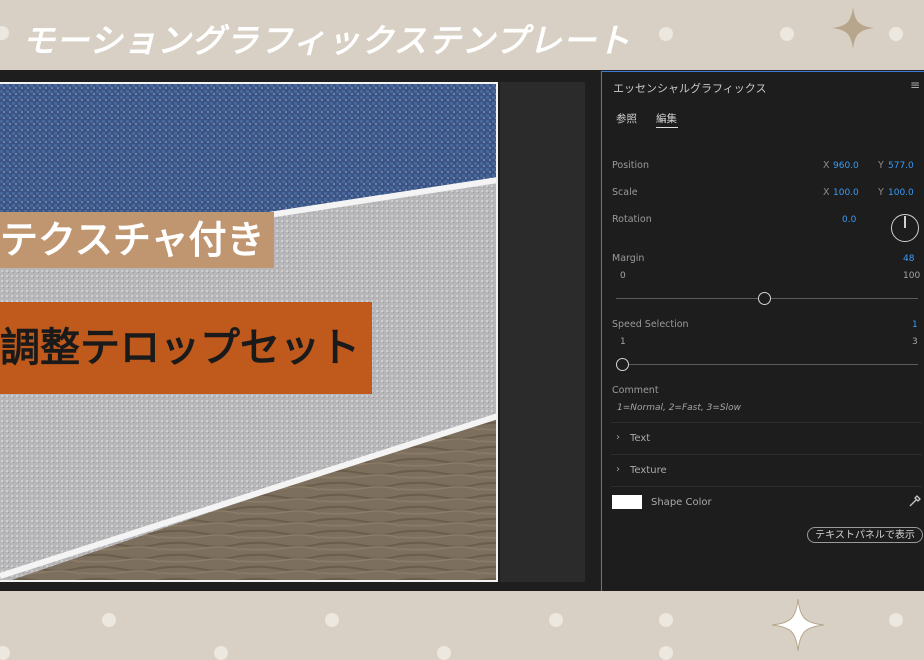 Image resolution: width=924 pixels, height=660 pixels. Describe the element at coordinates (137, 240) in the screenshot. I see `caption-top: テクスチャ付き` at that location.